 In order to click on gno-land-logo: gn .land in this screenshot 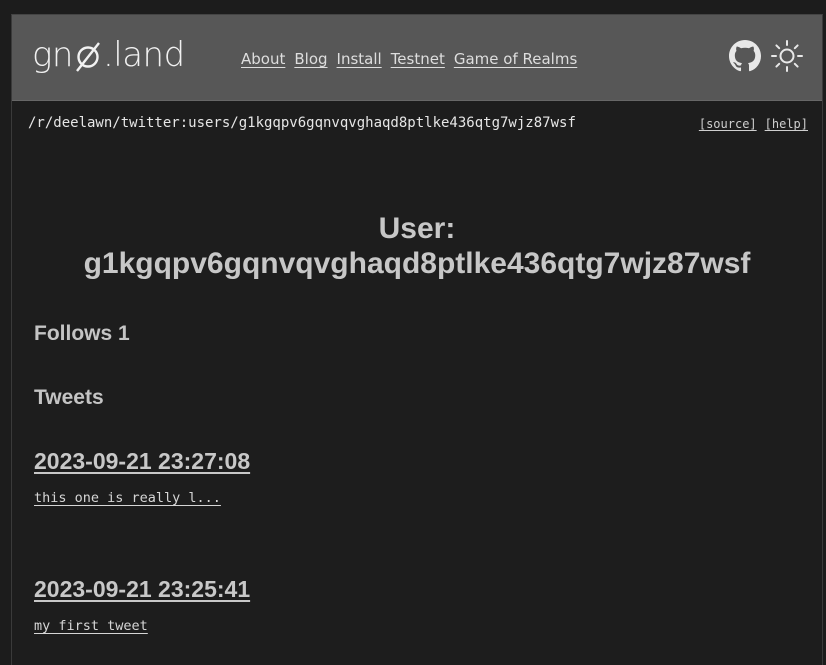, I will do `click(108, 55)`.